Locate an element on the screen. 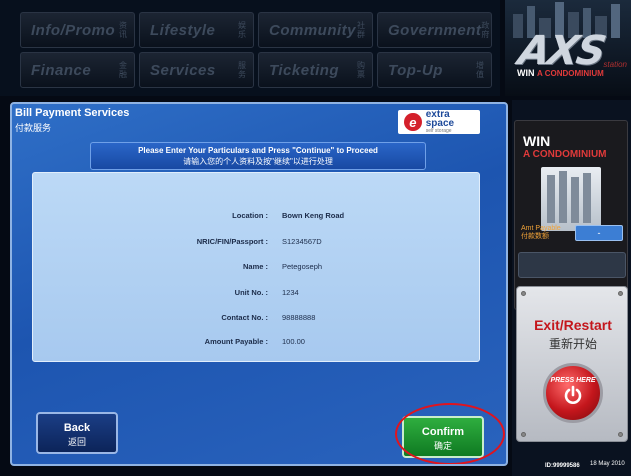 The width and height of the screenshot is (631, 476). amount-payable-label-en: Amt Payable is located at coordinates (541, 228).